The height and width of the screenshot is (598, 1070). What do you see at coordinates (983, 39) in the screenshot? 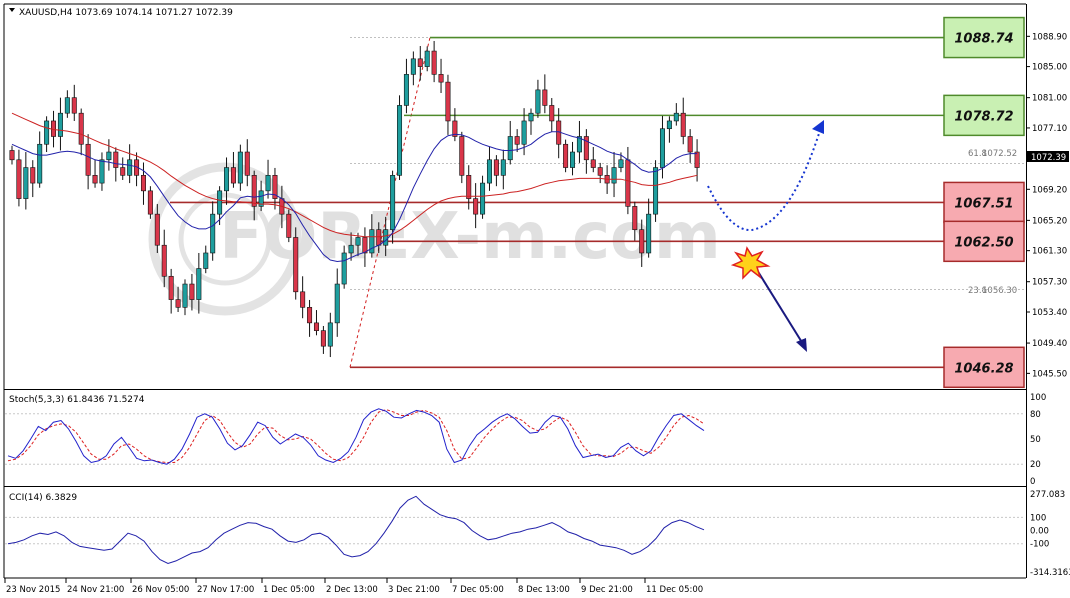
I see `level-label: 1088.74` at bounding box center [983, 39].